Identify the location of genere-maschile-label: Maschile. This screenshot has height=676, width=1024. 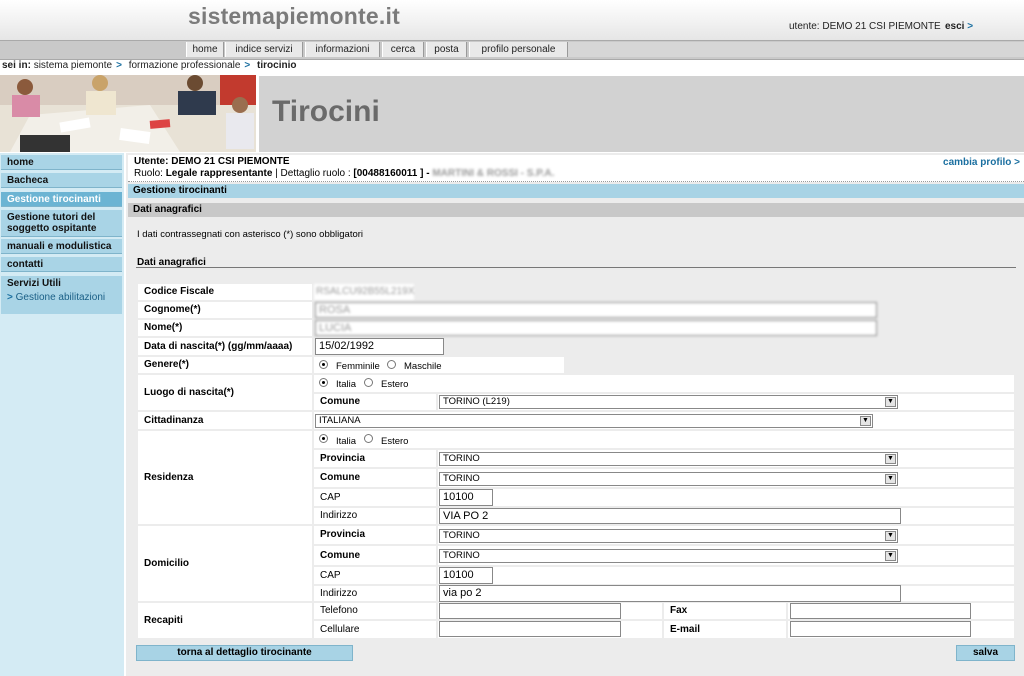
(423, 366).